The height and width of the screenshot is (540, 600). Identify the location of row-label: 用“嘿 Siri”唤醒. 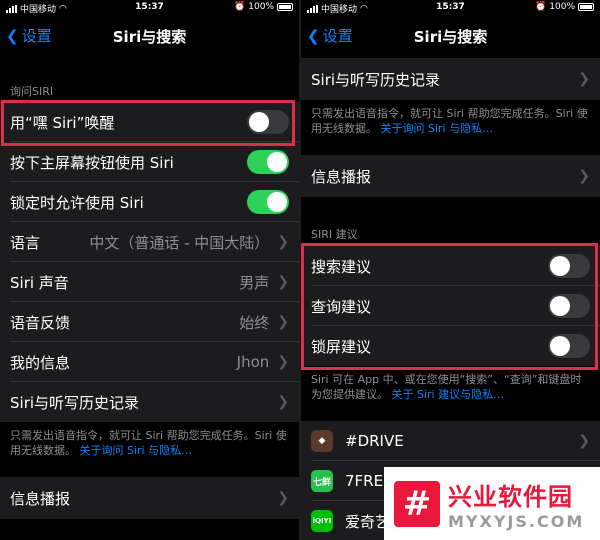
(62, 122).